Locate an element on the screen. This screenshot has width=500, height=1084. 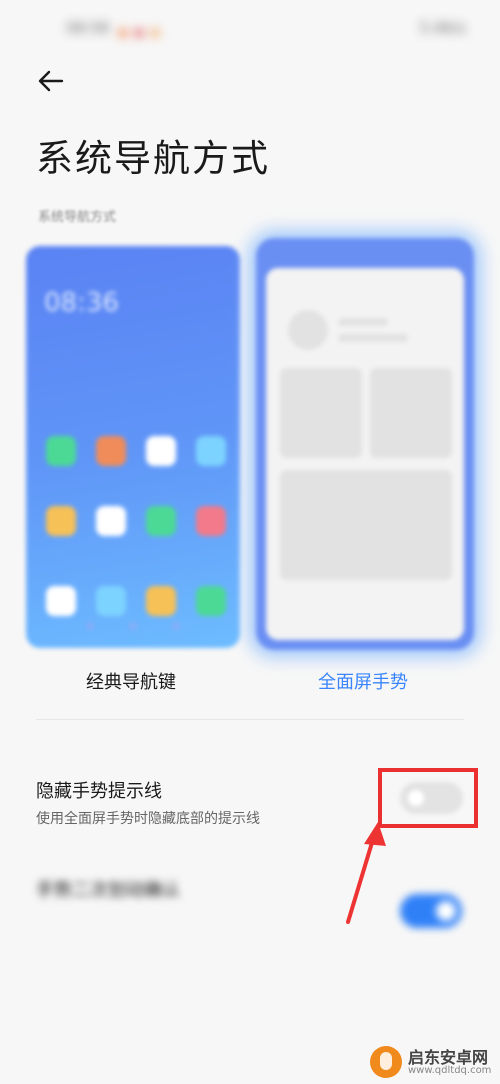
status-bar: 08:58 5.0K/s is located at coordinates (250, 30).